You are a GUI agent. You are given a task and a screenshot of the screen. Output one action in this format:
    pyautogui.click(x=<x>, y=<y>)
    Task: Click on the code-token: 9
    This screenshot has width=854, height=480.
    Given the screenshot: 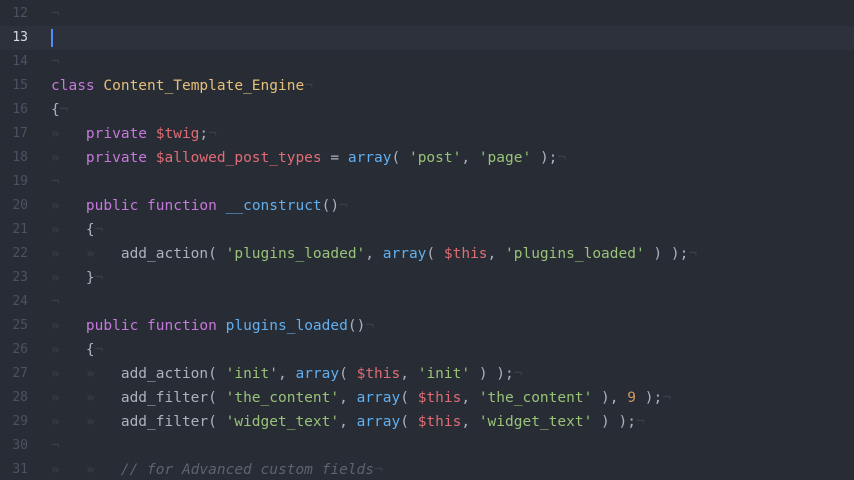 What is the action you would take?
    pyautogui.click(x=631, y=398)
    